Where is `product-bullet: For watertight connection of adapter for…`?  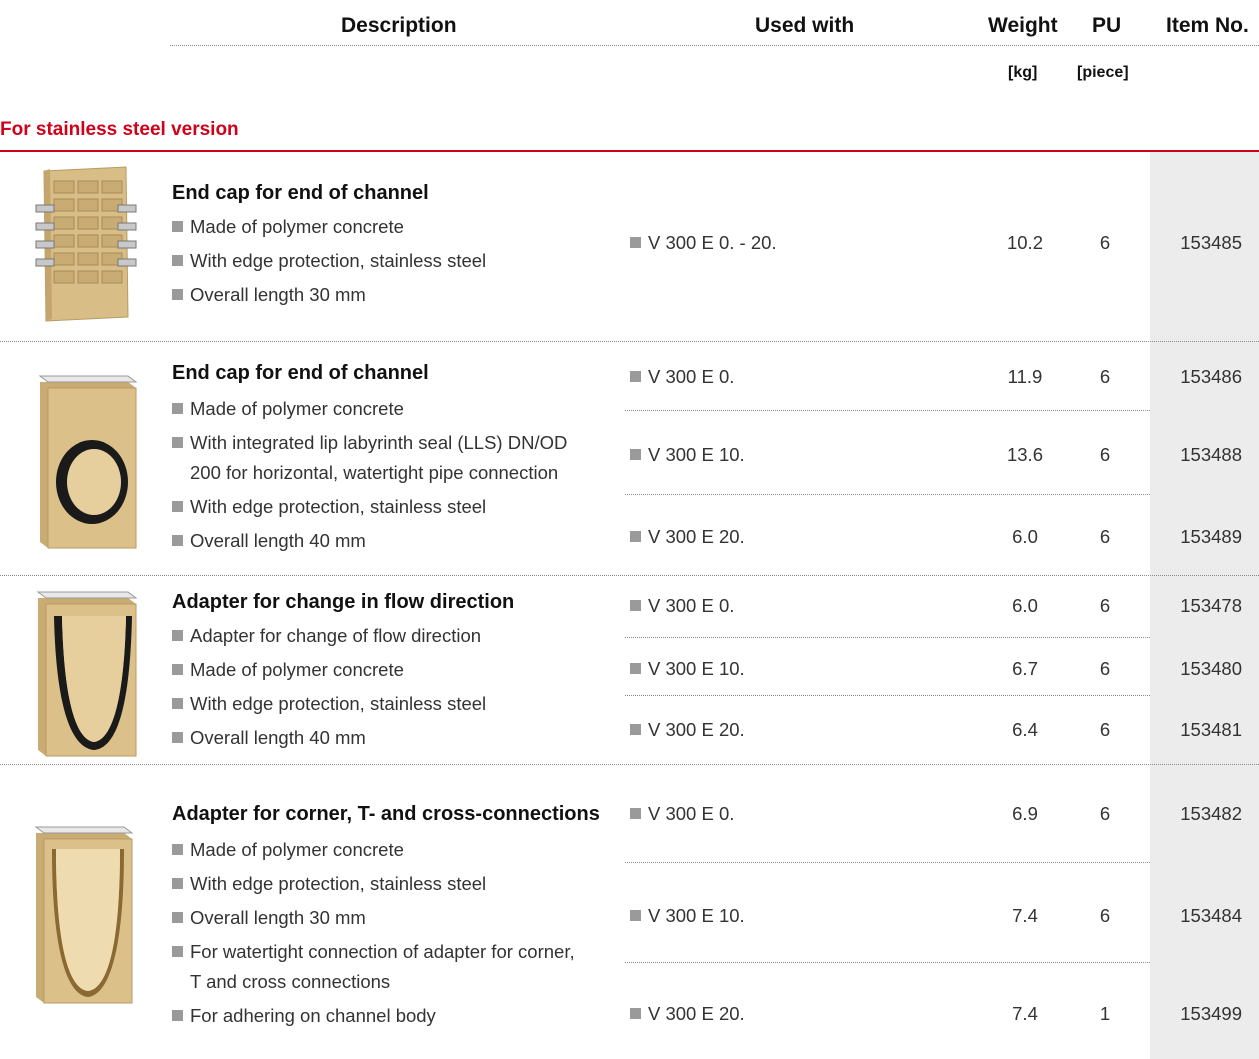 product-bullet: For watertight connection of adapter for… is located at coordinates (373, 951).